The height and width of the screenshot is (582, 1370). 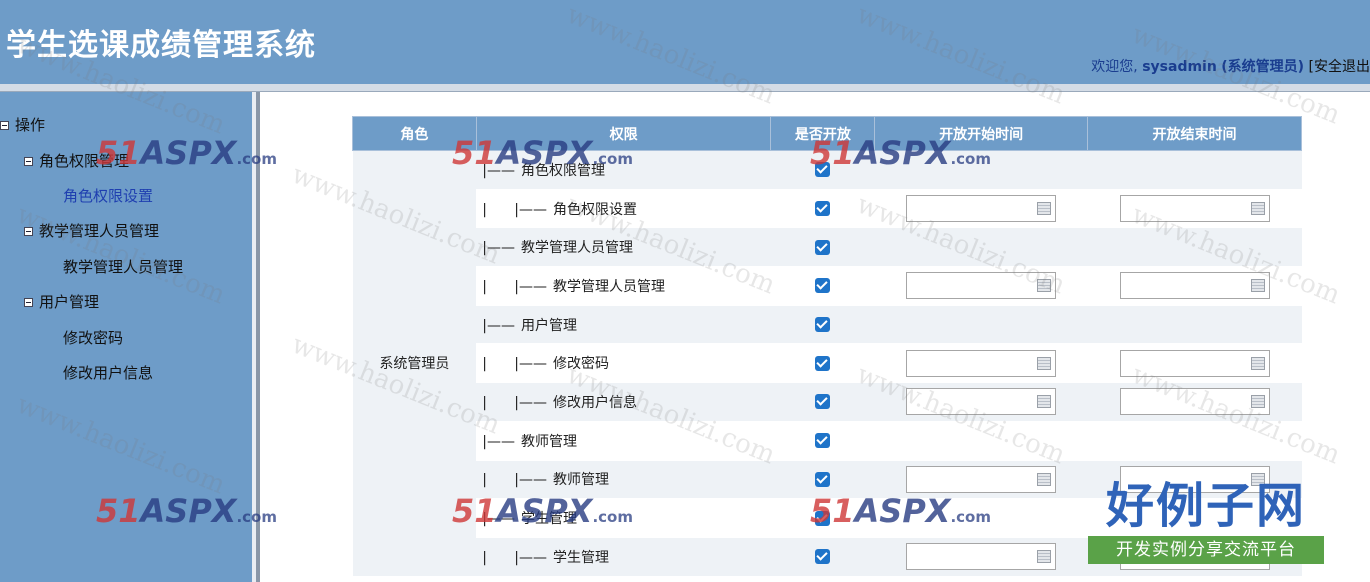 What do you see at coordinates (161, 45) in the screenshot?
I see `app-title: 学生选课成绩管理系统` at bounding box center [161, 45].